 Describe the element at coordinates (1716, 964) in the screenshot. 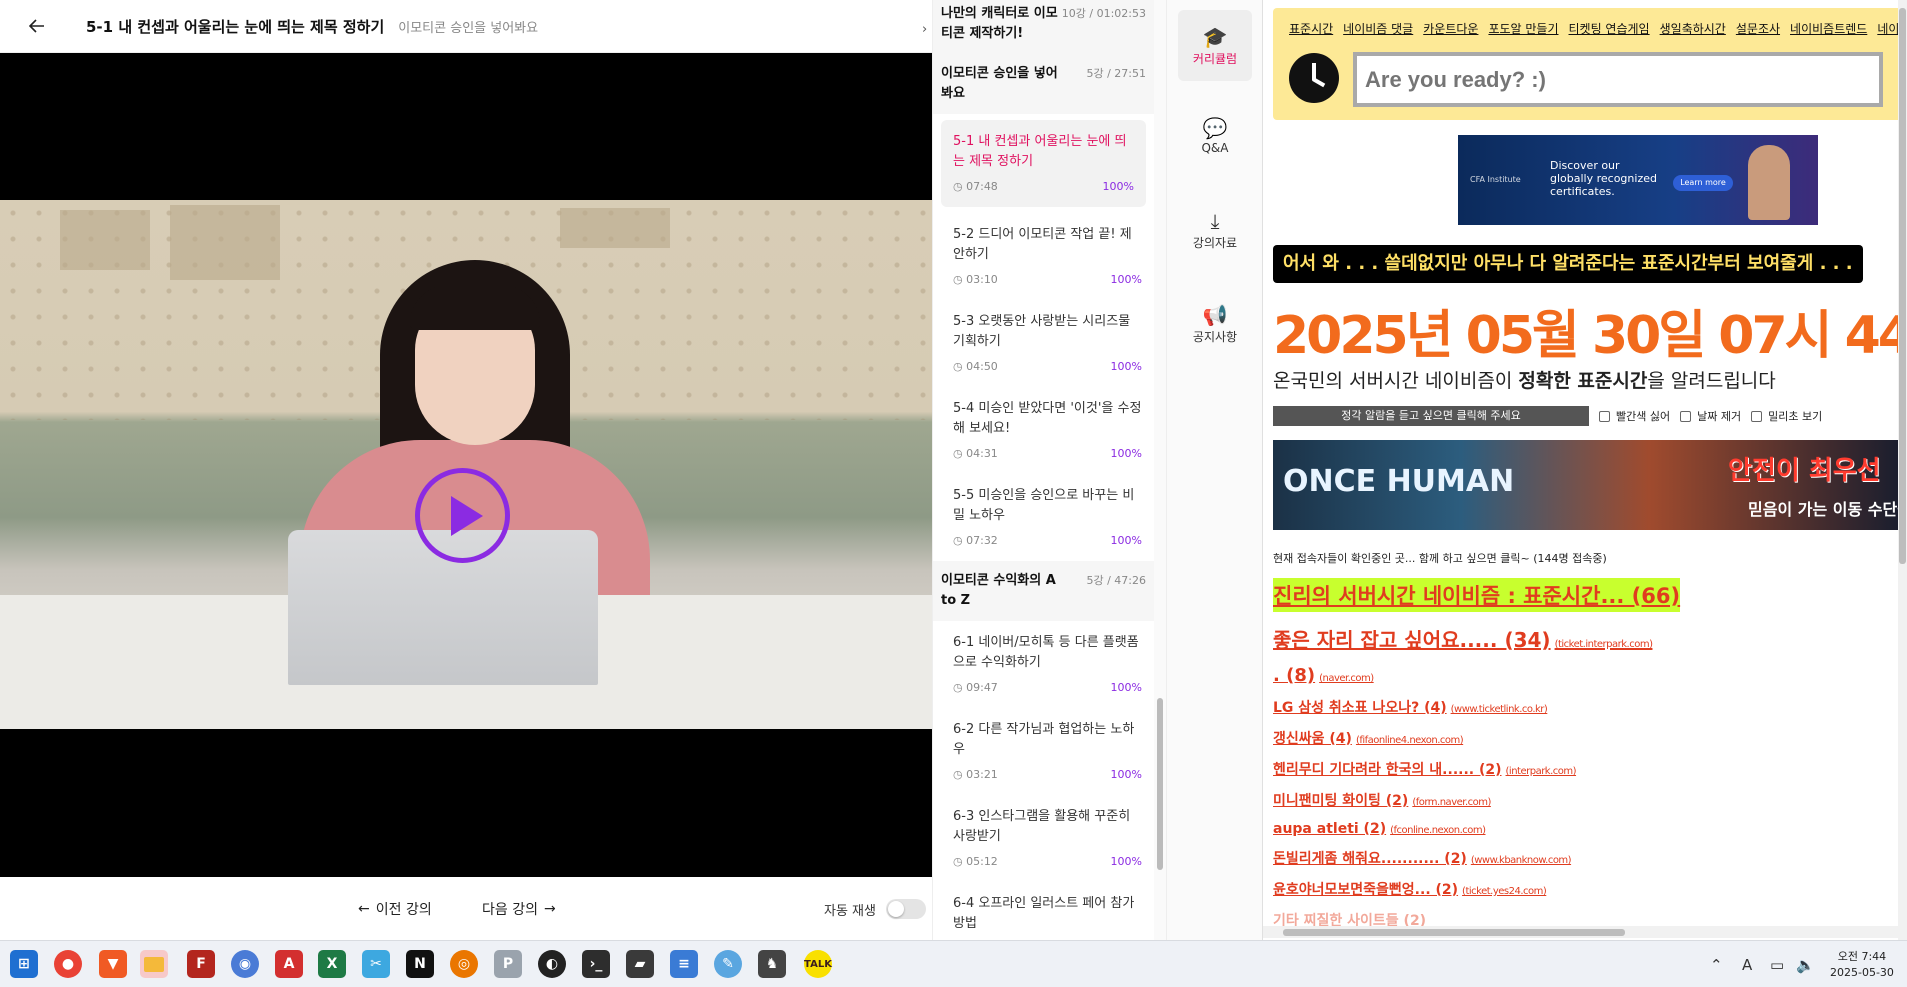

I see `chevron-up-icon: ⌃` at that location.